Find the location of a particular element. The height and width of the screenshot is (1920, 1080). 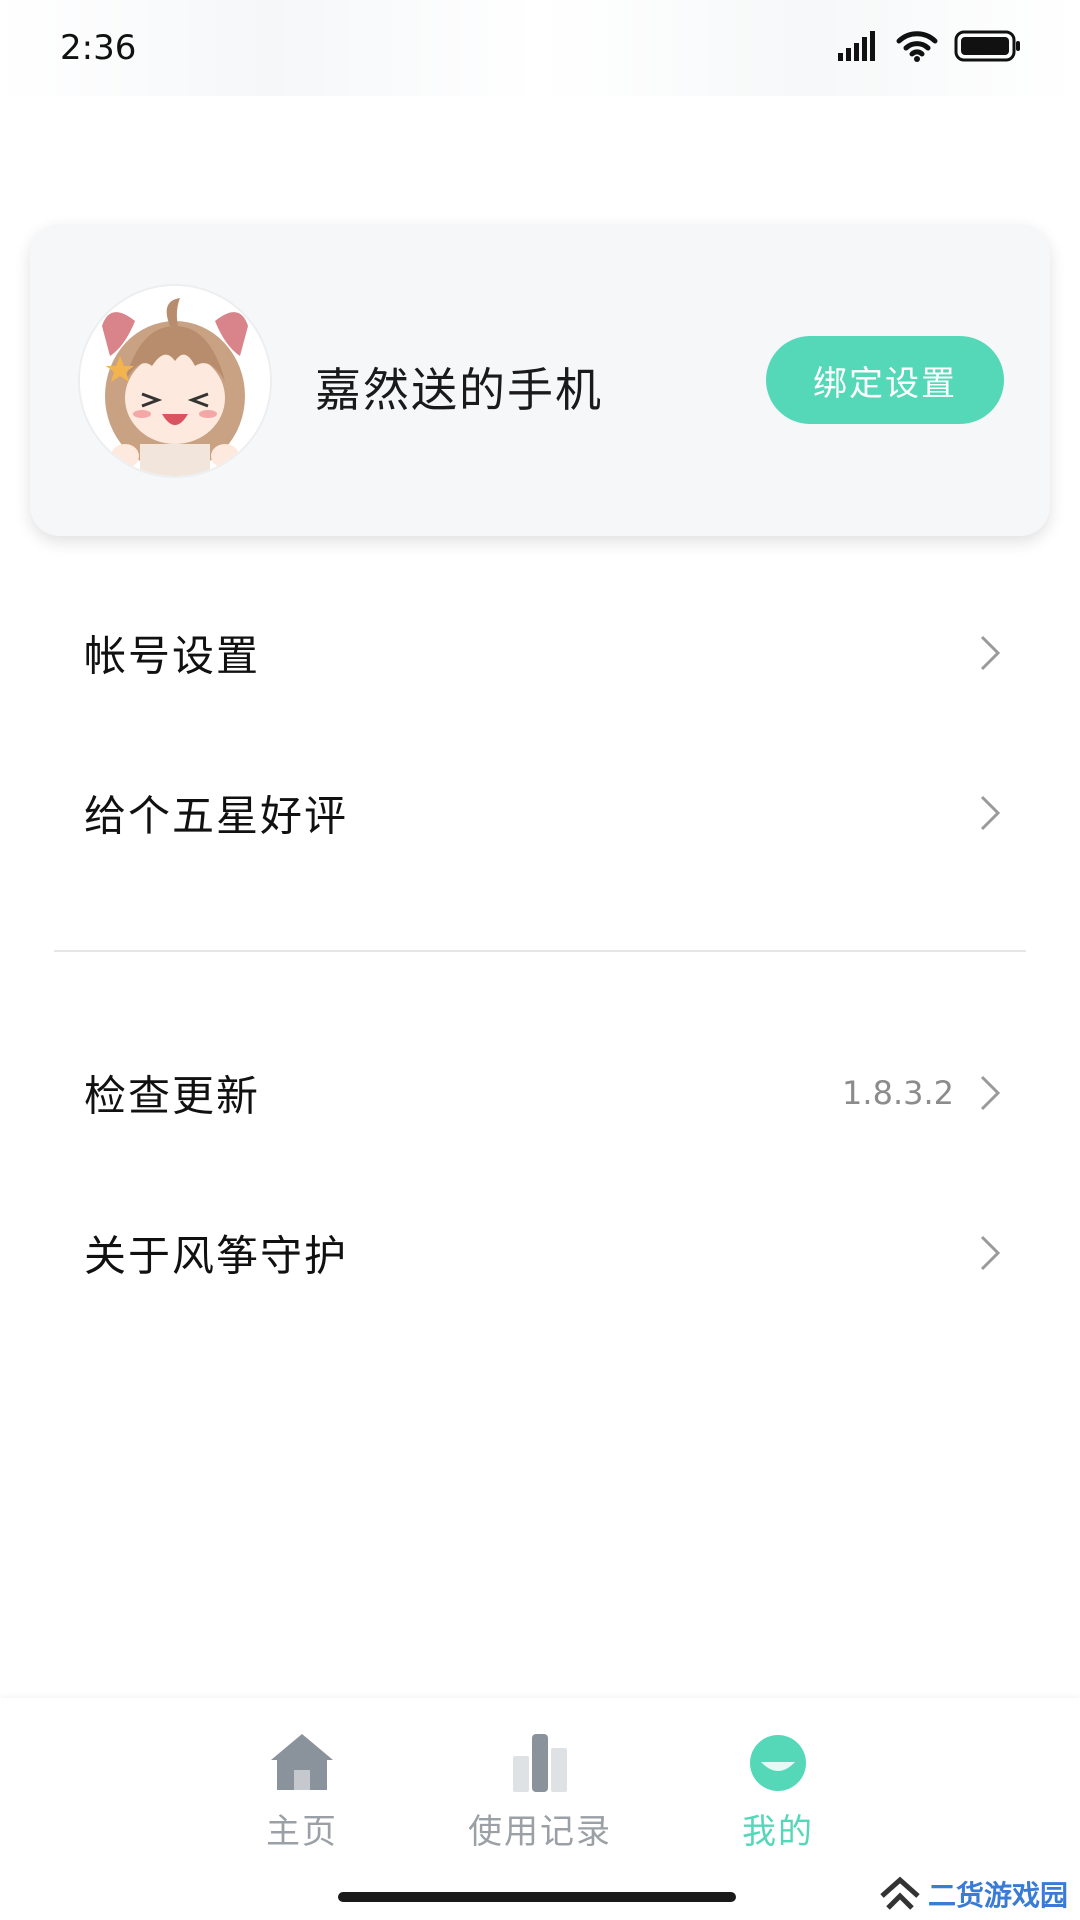

menu-item-check-update: 检查更新 1.8.3.2 is located at coordinates (540, 1093).